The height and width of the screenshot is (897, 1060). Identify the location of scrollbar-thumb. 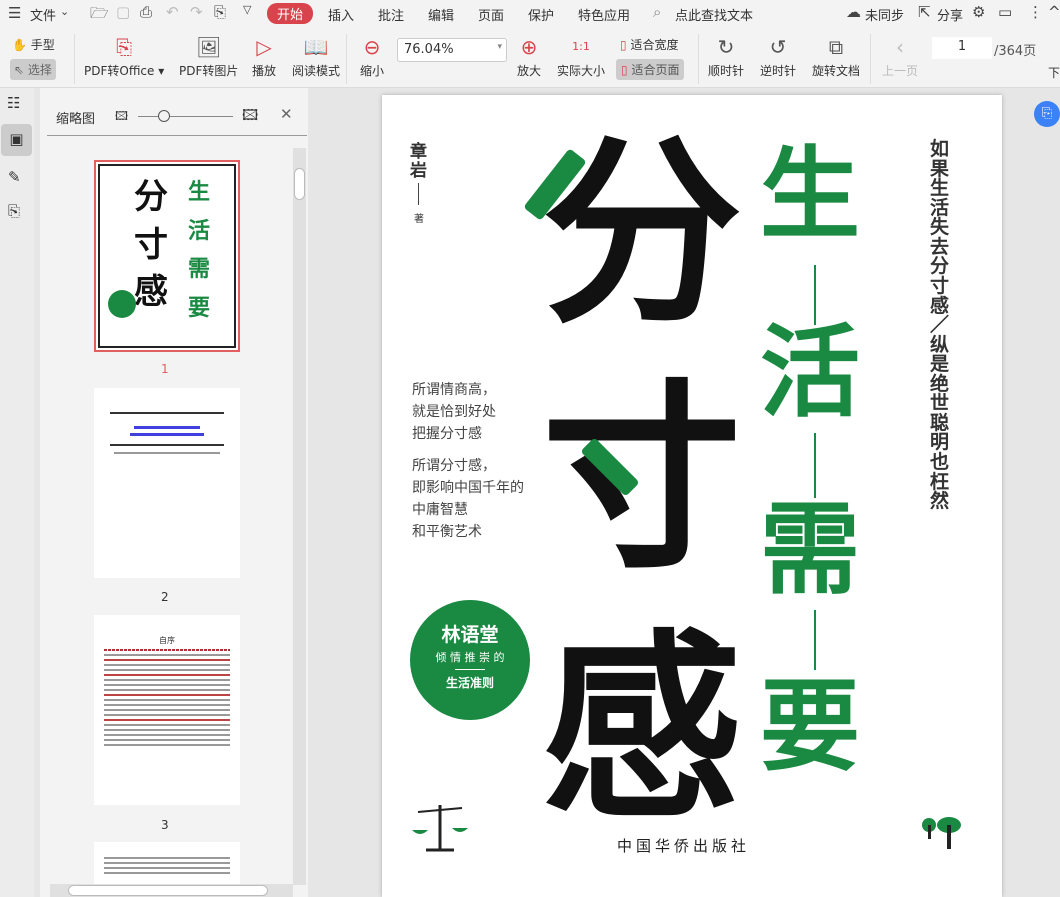
(299, 184).